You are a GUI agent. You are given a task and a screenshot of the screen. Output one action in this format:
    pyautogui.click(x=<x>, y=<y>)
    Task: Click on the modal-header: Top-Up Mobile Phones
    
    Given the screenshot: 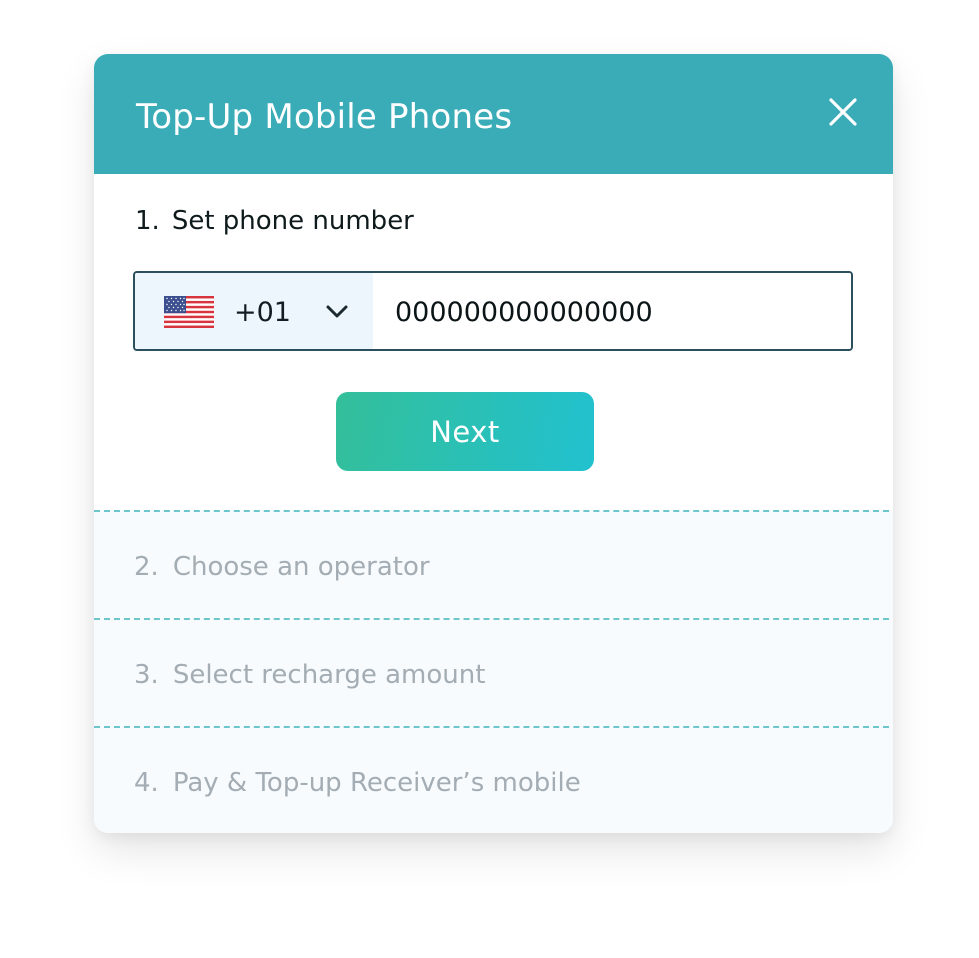 What is the action you would take?
    pyautogui.click(x=493, y=114)
    